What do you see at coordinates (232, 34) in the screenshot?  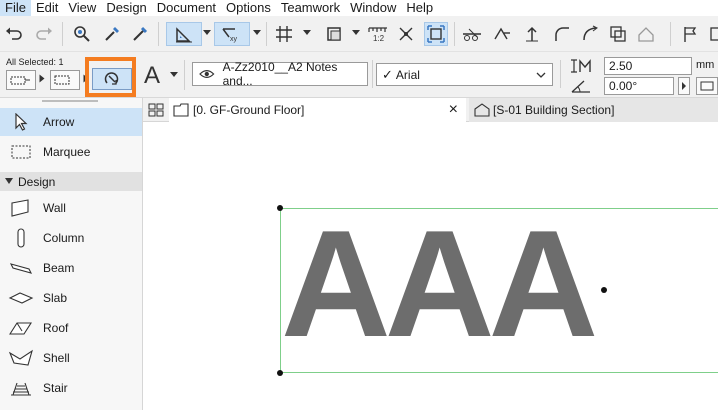 I see `snap-guides-icon: xy` at bounding box center [232, 34].